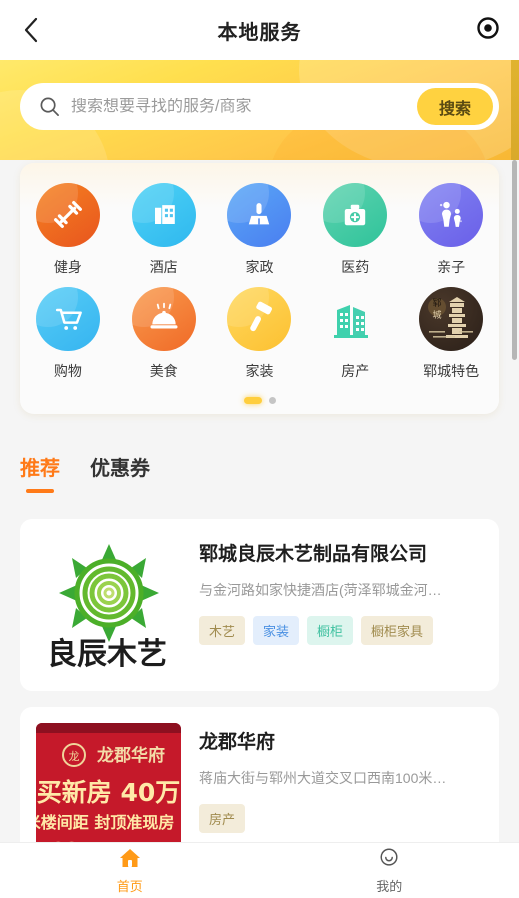 The height and width of the screenshot is (898, 519). What do you see at coordinates (67, 267) in the screenshot?
I see `category-label: 健身` at bounding box center [67, 267].